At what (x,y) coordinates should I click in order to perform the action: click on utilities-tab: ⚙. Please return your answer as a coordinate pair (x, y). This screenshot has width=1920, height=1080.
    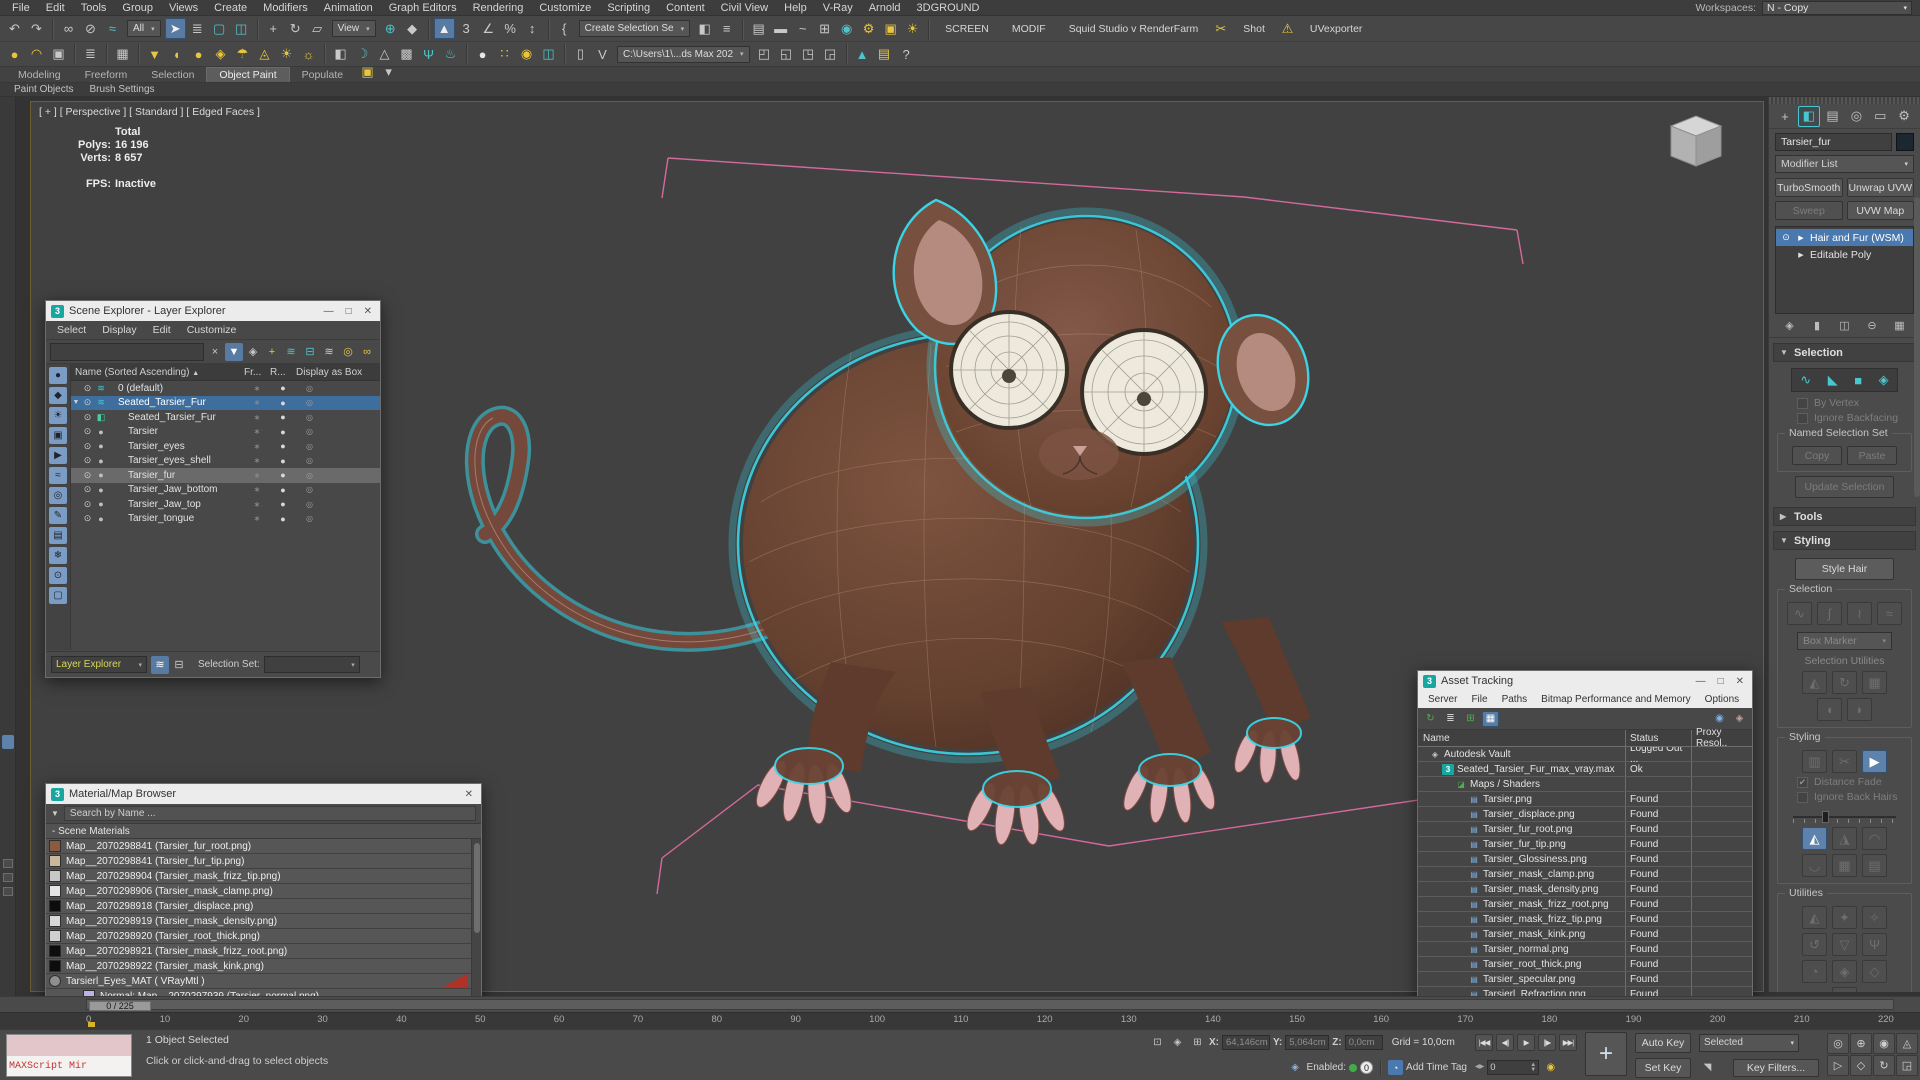
    Looking at the image, I should click on (1904, 116).